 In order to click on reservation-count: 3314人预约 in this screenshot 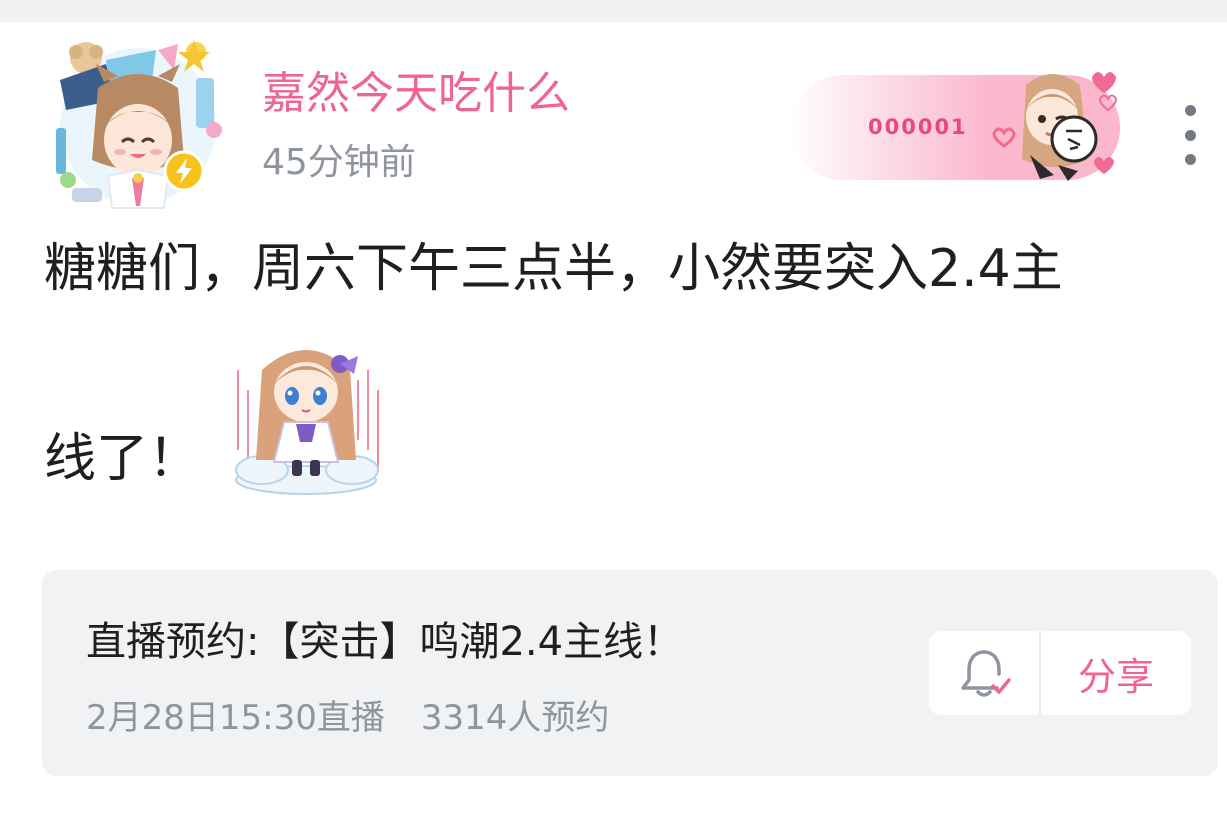, I will do `click(515, 718)`.